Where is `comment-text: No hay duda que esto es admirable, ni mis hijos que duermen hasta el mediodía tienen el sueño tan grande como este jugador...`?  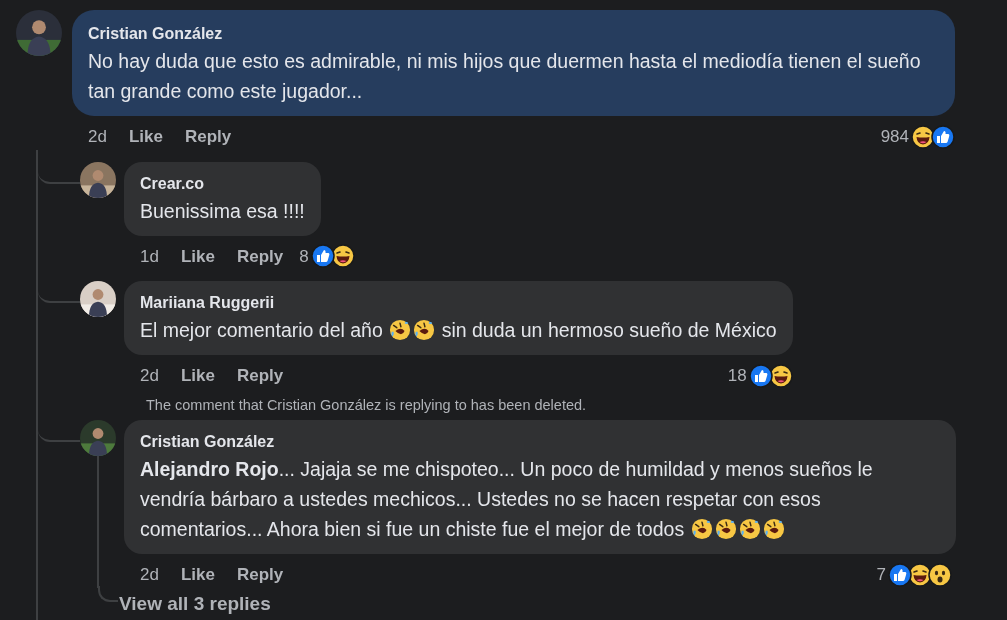
comment-text: No hay duda que esto es admirable, ni mis hijos que duermen hasta el mediodía tienen el sueño tan grande como este jugador... is located at coordinates (505, 76).